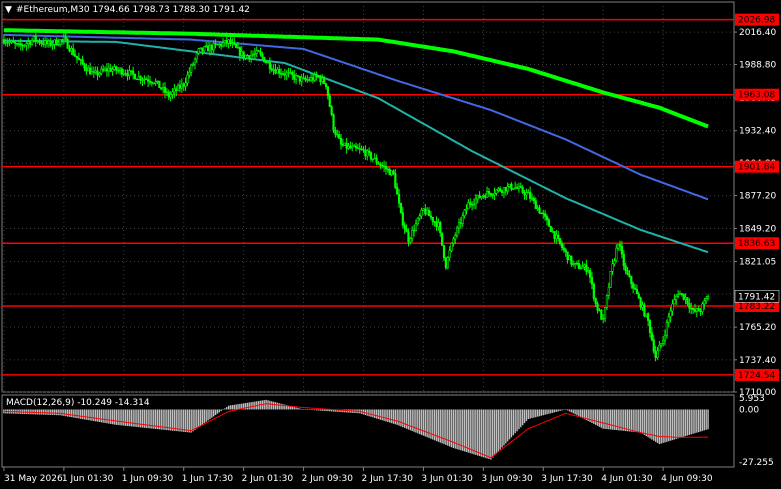 Image resolution: width=781 pixels, height=489 pixels. What do you see at coordinates (148, 479) in the screenshot?
I see `time-tick-label: 1 Jun 09:30` at bounding box center [148, 479].